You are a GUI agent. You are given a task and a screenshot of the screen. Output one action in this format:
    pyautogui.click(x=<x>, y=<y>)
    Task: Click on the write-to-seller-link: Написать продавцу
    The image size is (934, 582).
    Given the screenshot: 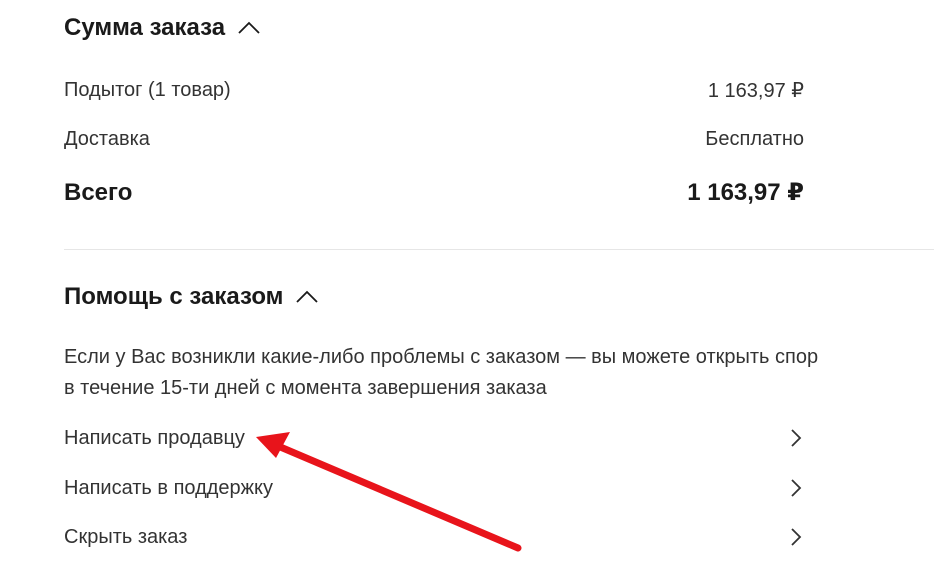 What is the action you would take?
    pyautogui.click(x=434, y=438)
    